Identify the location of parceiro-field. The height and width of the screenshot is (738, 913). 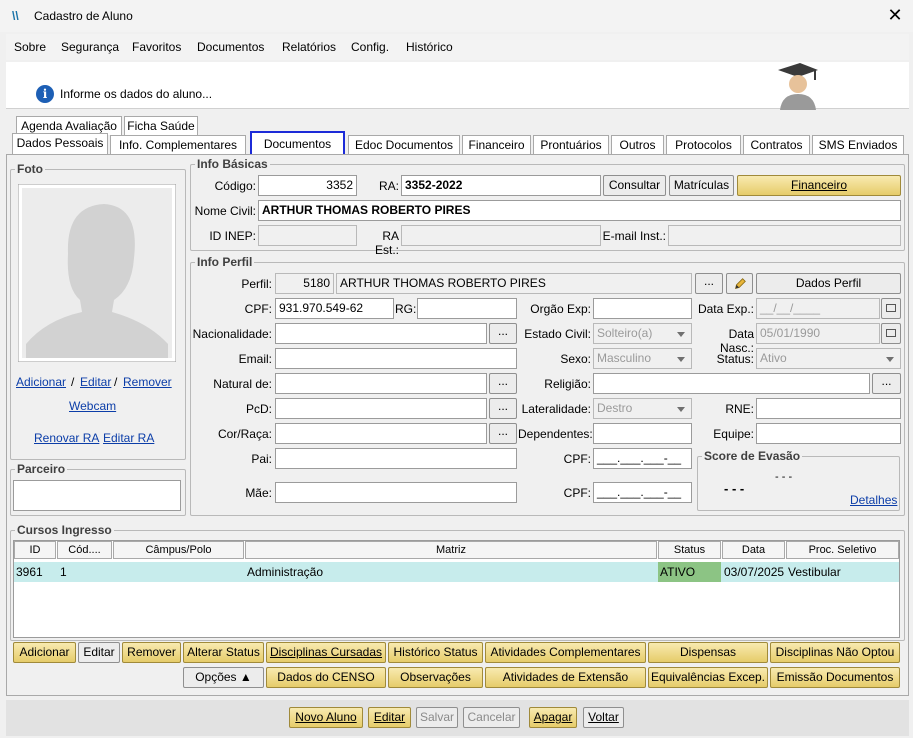
(97, 495).